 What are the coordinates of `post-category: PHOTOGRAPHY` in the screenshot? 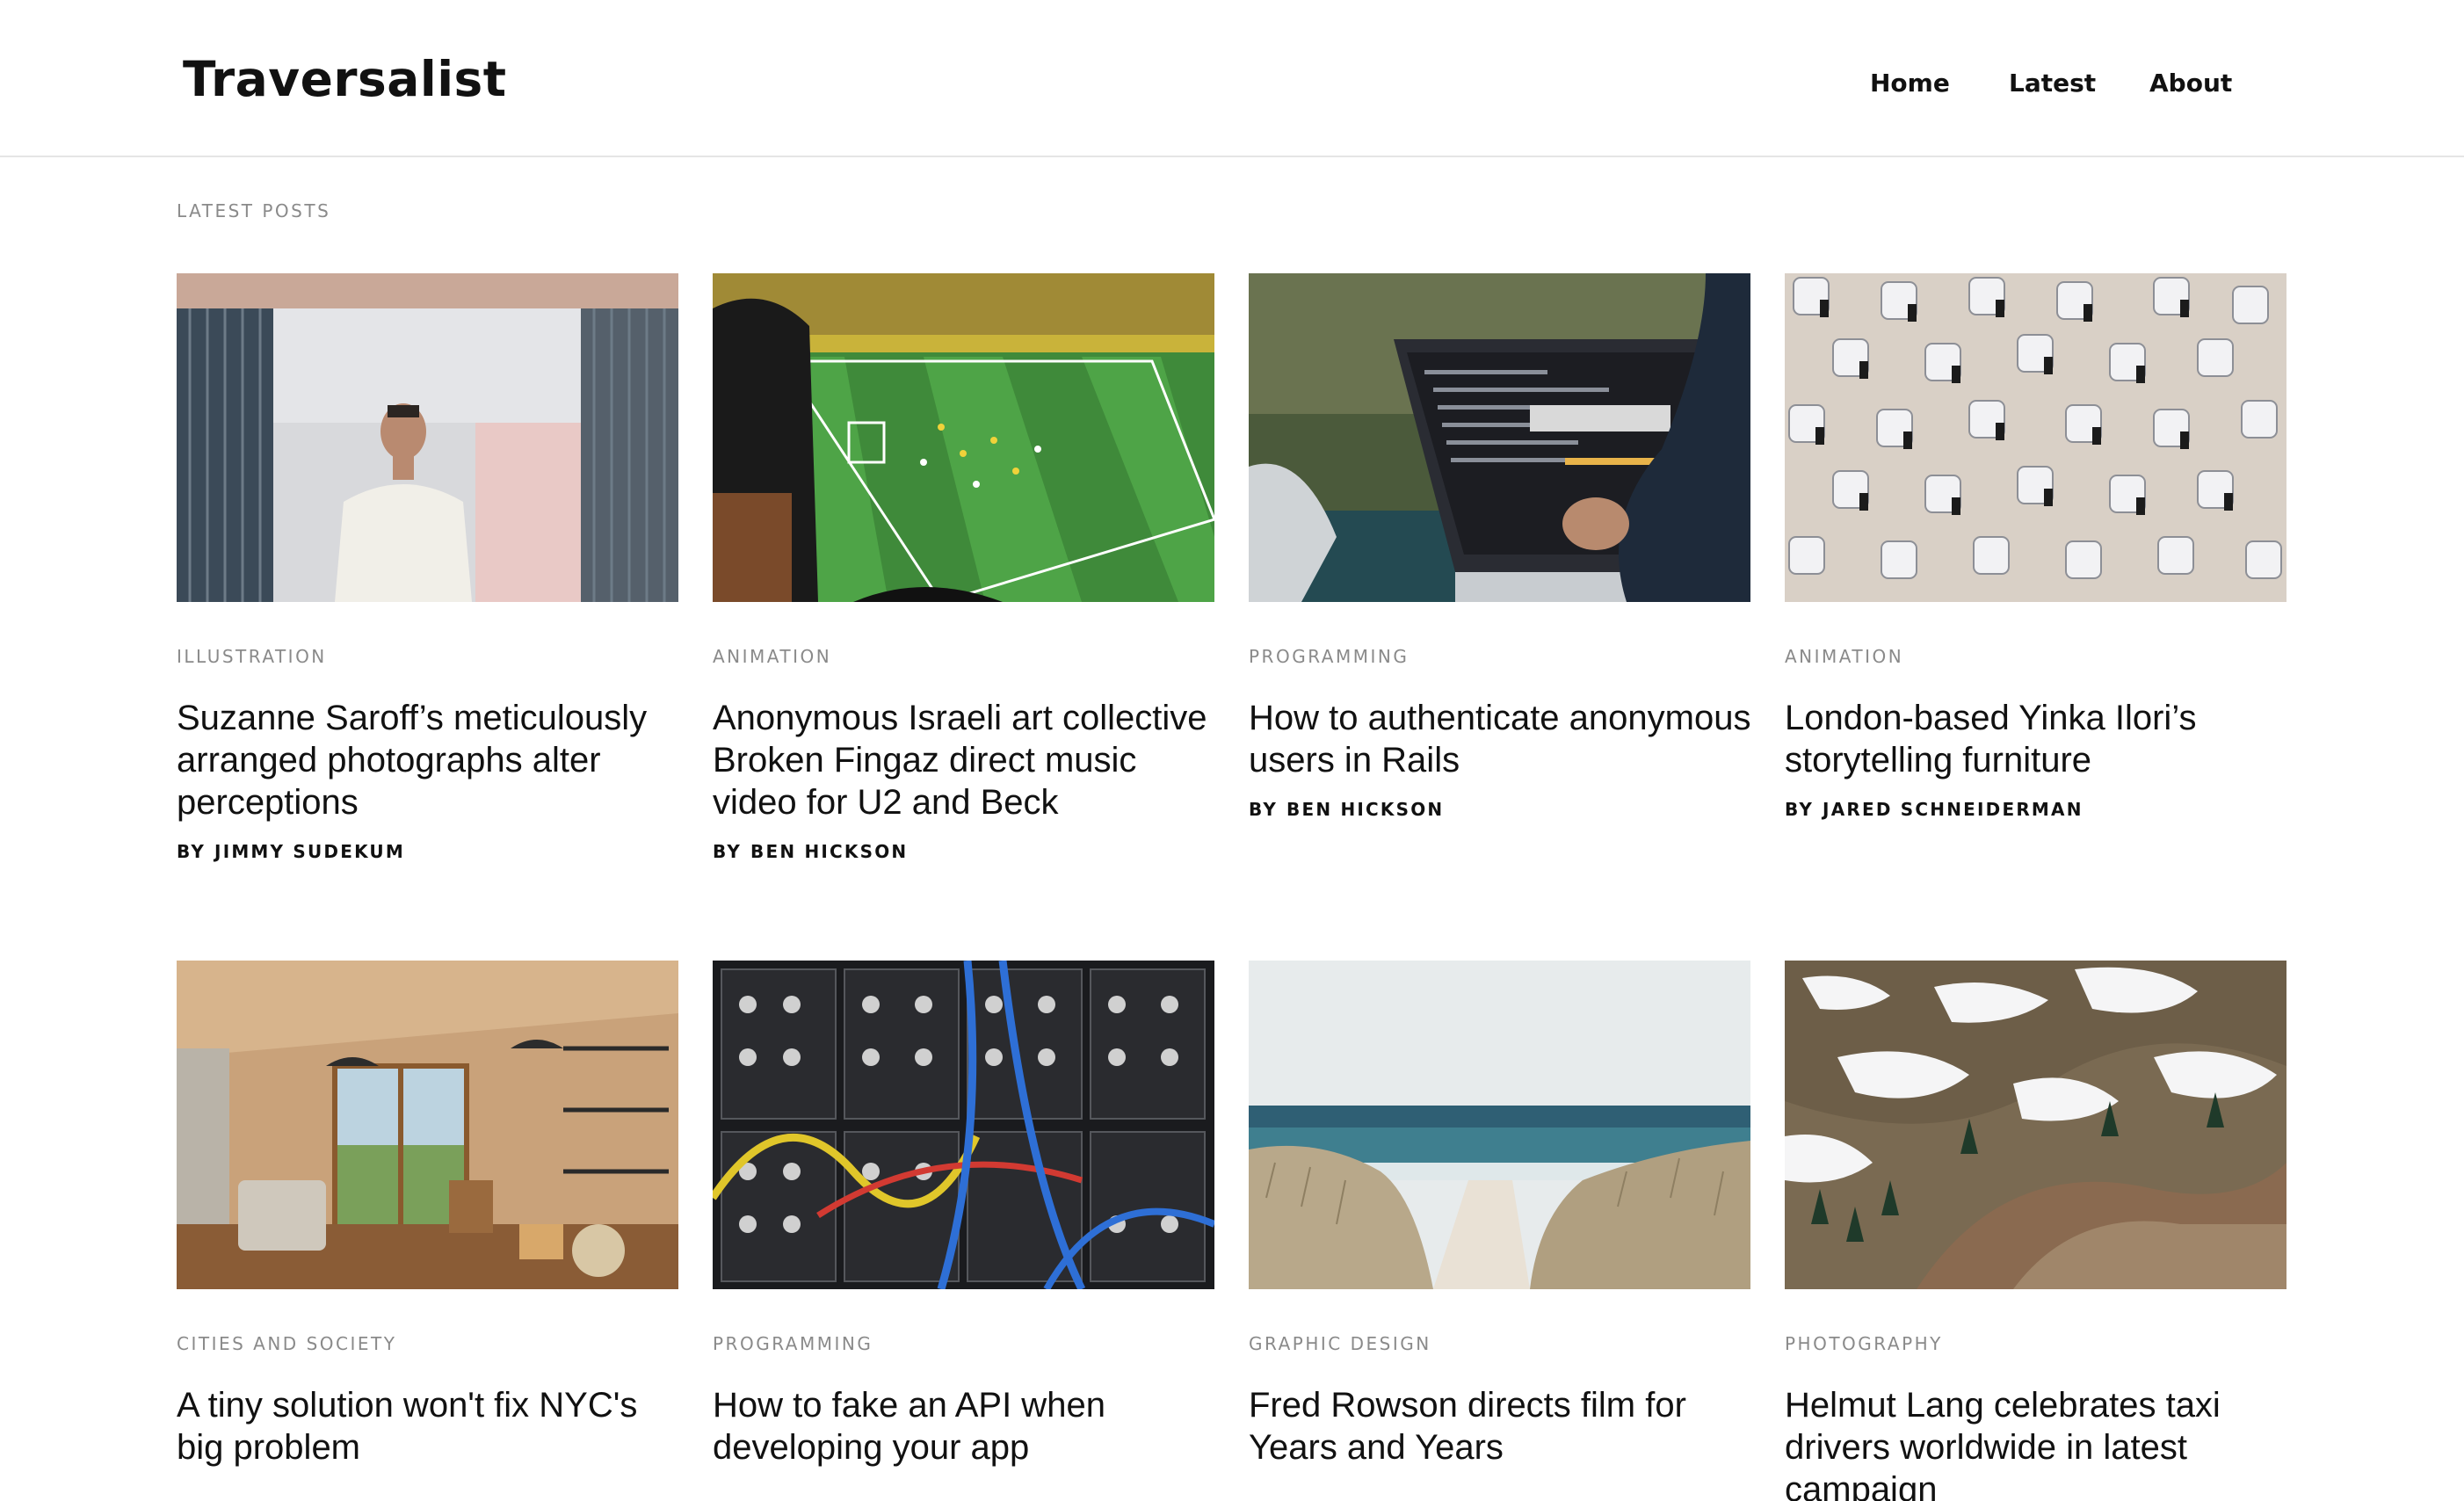 It's located at (2035, 1343).